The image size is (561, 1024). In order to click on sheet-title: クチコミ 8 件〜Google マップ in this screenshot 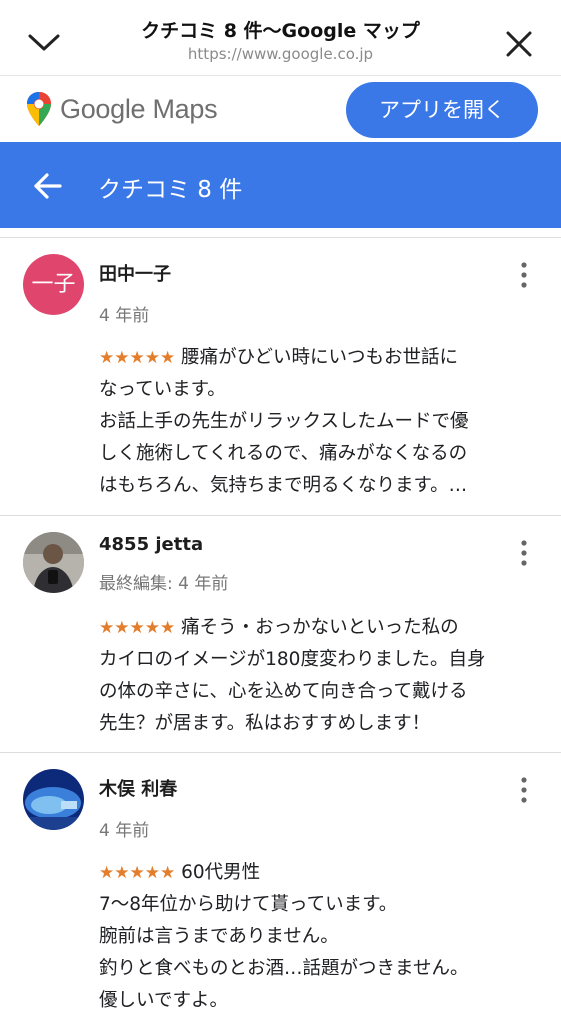, I will do `click(280, 31)`.